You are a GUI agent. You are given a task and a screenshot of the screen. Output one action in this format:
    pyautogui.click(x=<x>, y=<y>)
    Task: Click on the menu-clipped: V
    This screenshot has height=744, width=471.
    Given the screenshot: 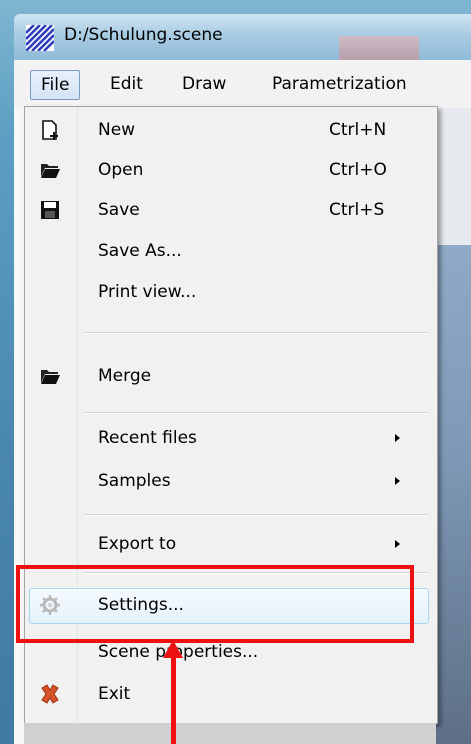 What is the action you would take?
    pyautogui.click(x=468, y=84)
    